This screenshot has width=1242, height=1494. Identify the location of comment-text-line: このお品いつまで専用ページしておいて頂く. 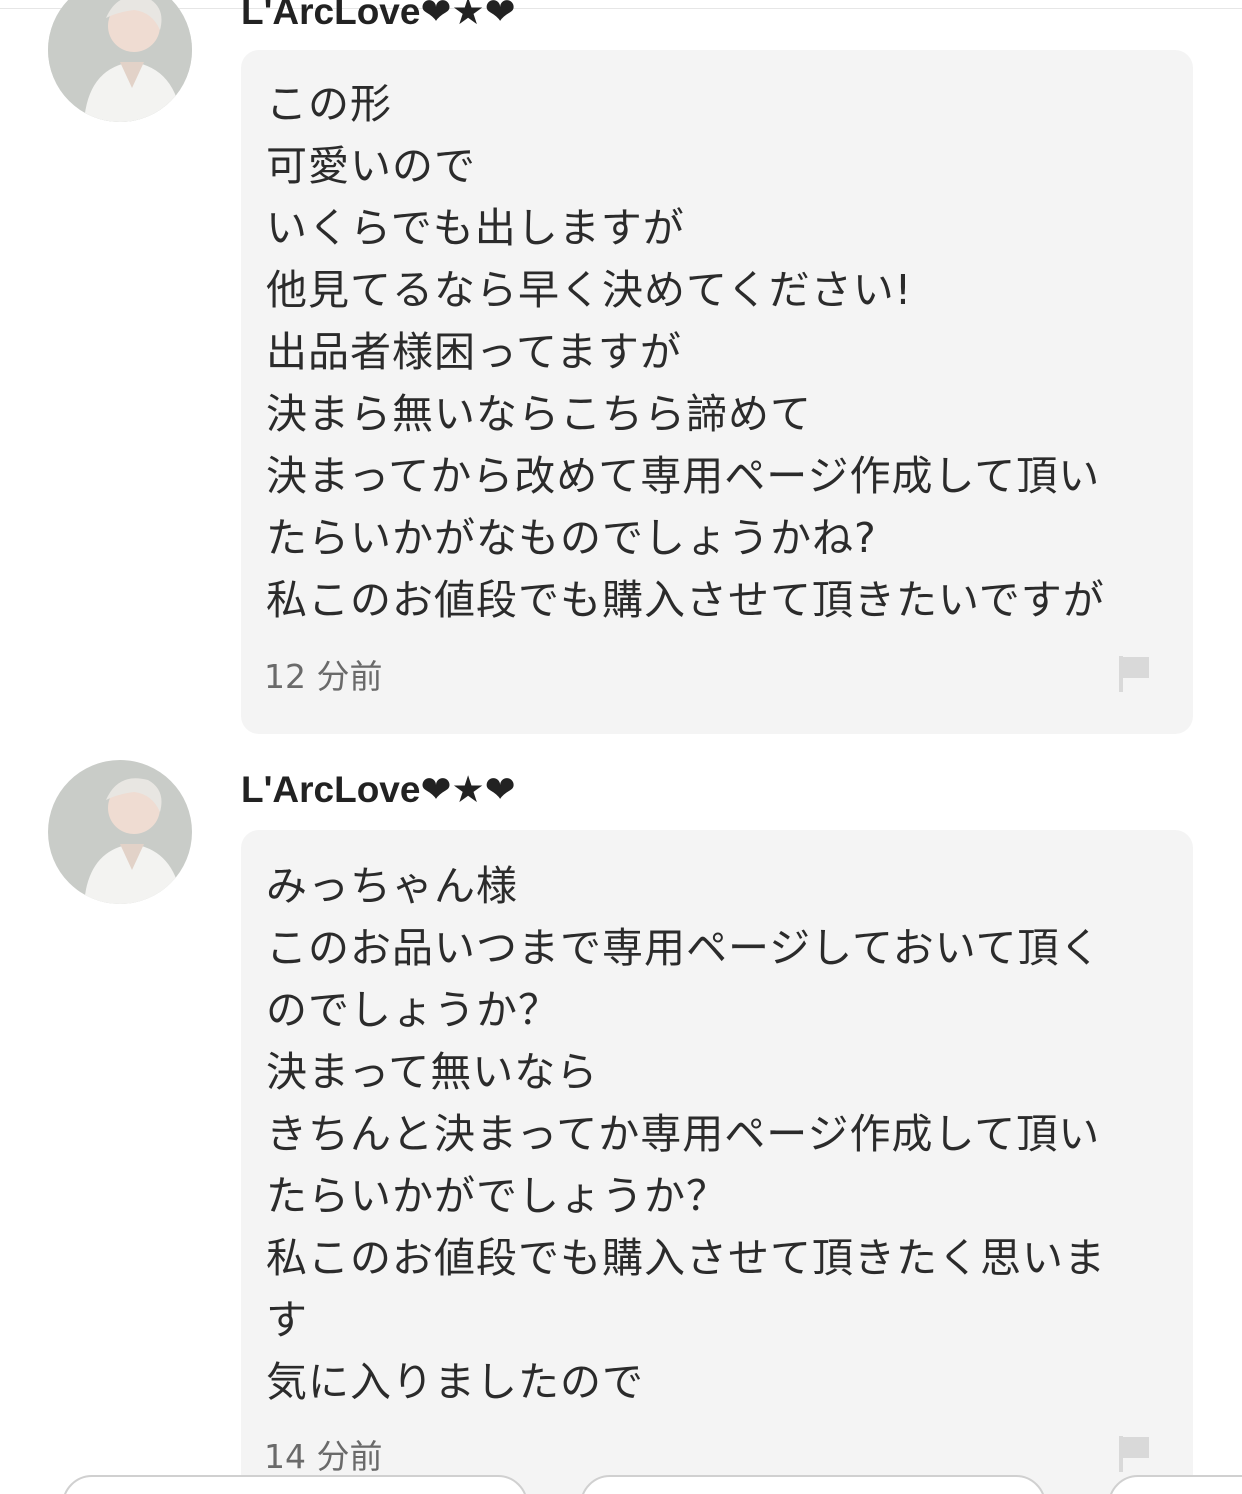
(684, 948).